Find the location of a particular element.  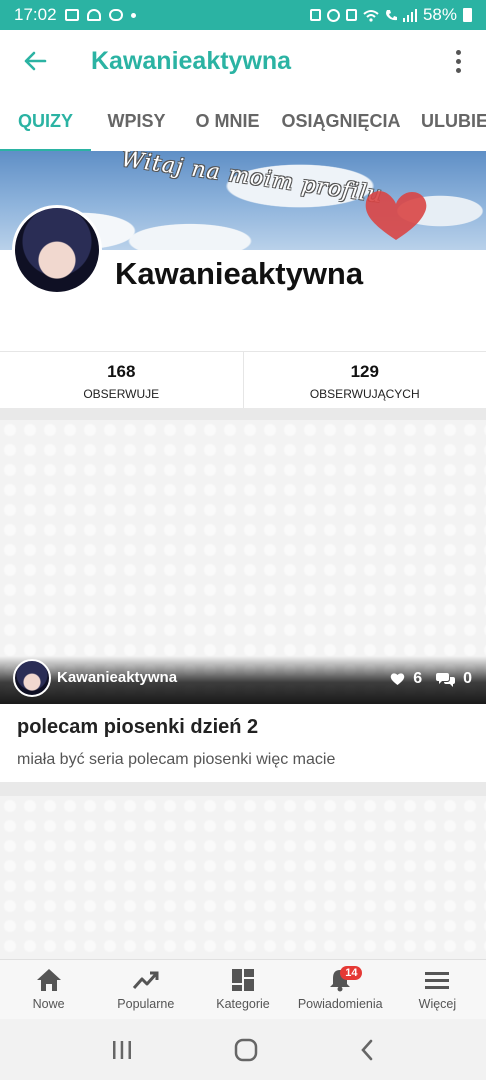

page-title: Kawanieaktywna is located at coordinates (191, 60).